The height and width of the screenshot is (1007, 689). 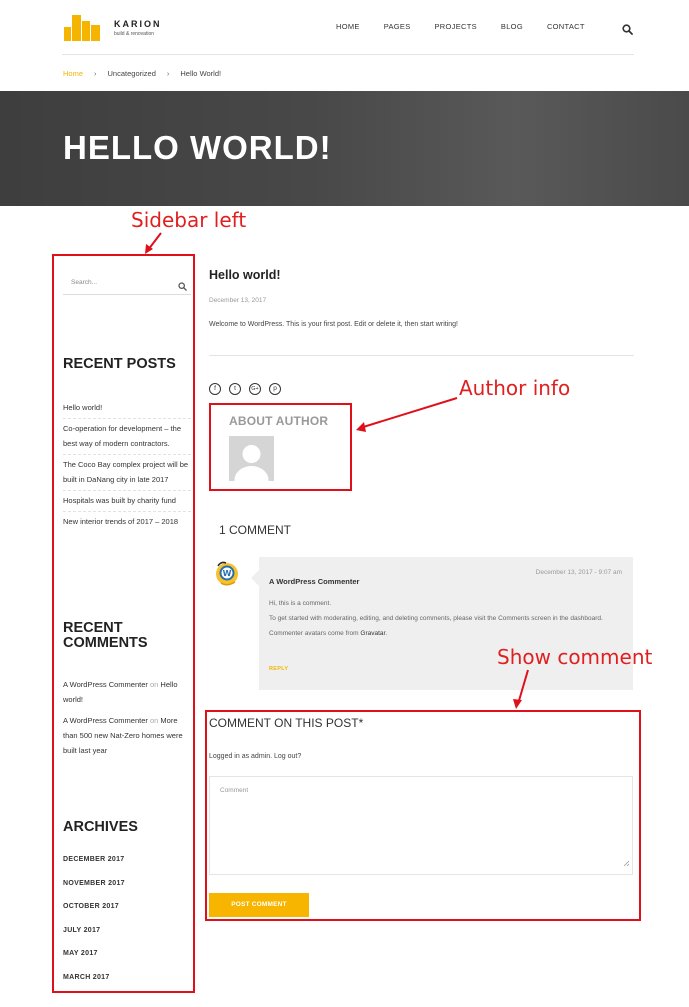 I want to click on share-icons: f t G+ p, so click(x=249, y=389).